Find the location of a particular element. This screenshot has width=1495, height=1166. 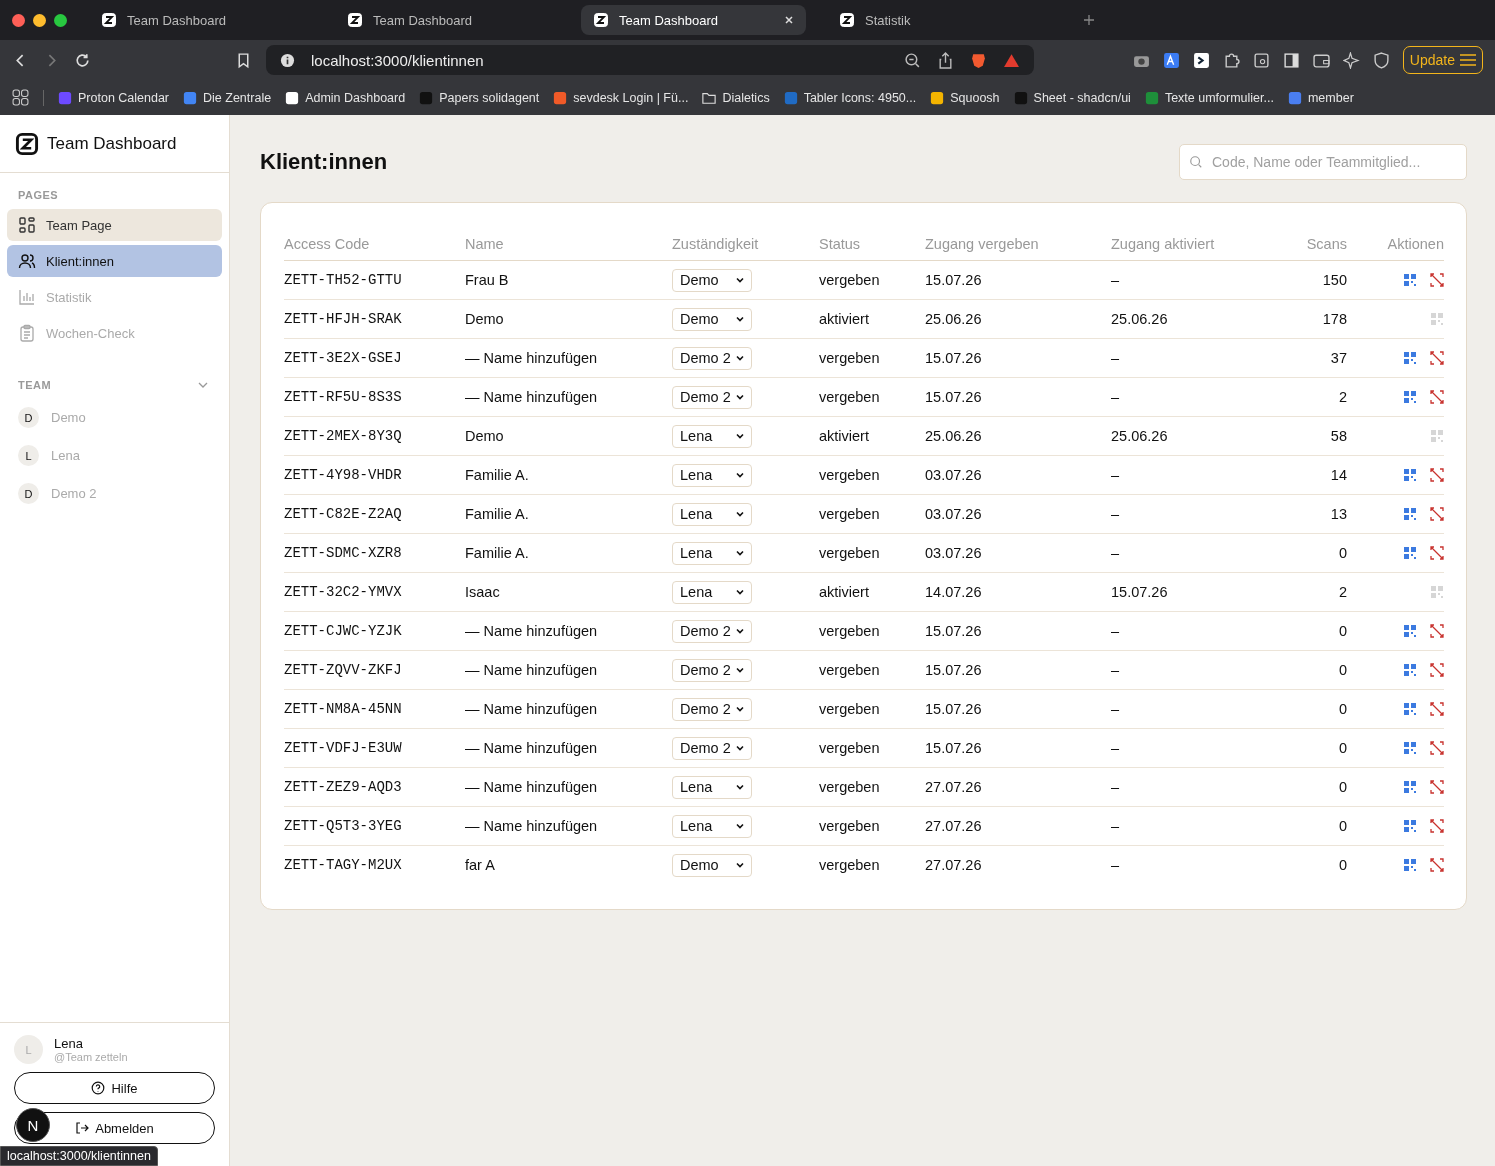

puzzle-icon is located at coordinates (1231, 60).